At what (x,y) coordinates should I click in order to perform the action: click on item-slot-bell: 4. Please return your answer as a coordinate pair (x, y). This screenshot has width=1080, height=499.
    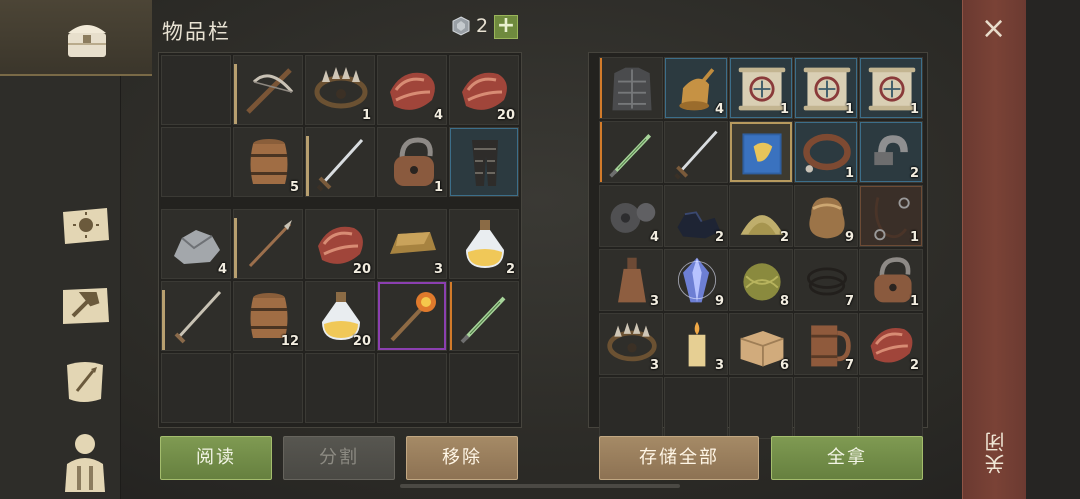
    Looking at the image, I should click on (696, 88).